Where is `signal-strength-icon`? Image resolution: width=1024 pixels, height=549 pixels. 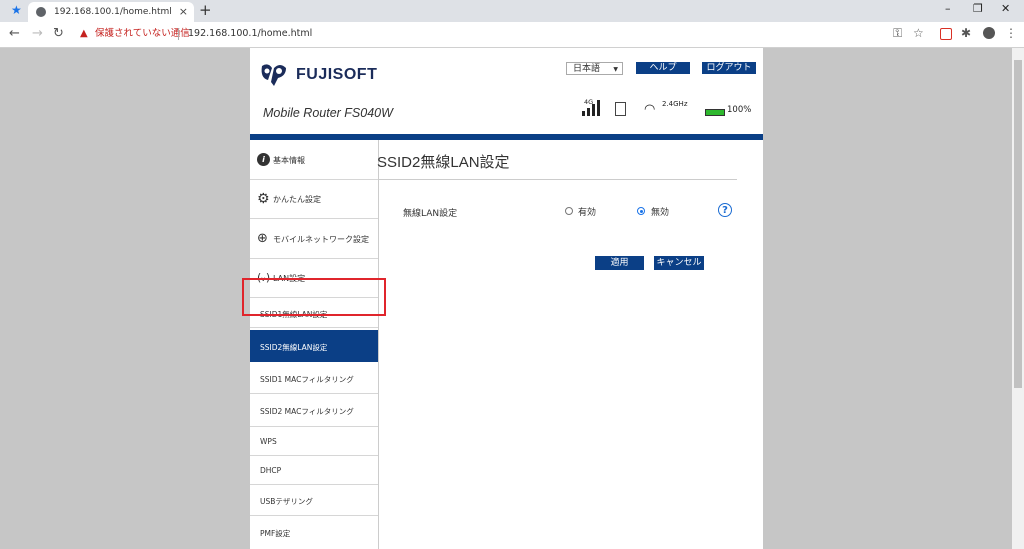
signal-strength-icon is located at coordinates (591, 108).